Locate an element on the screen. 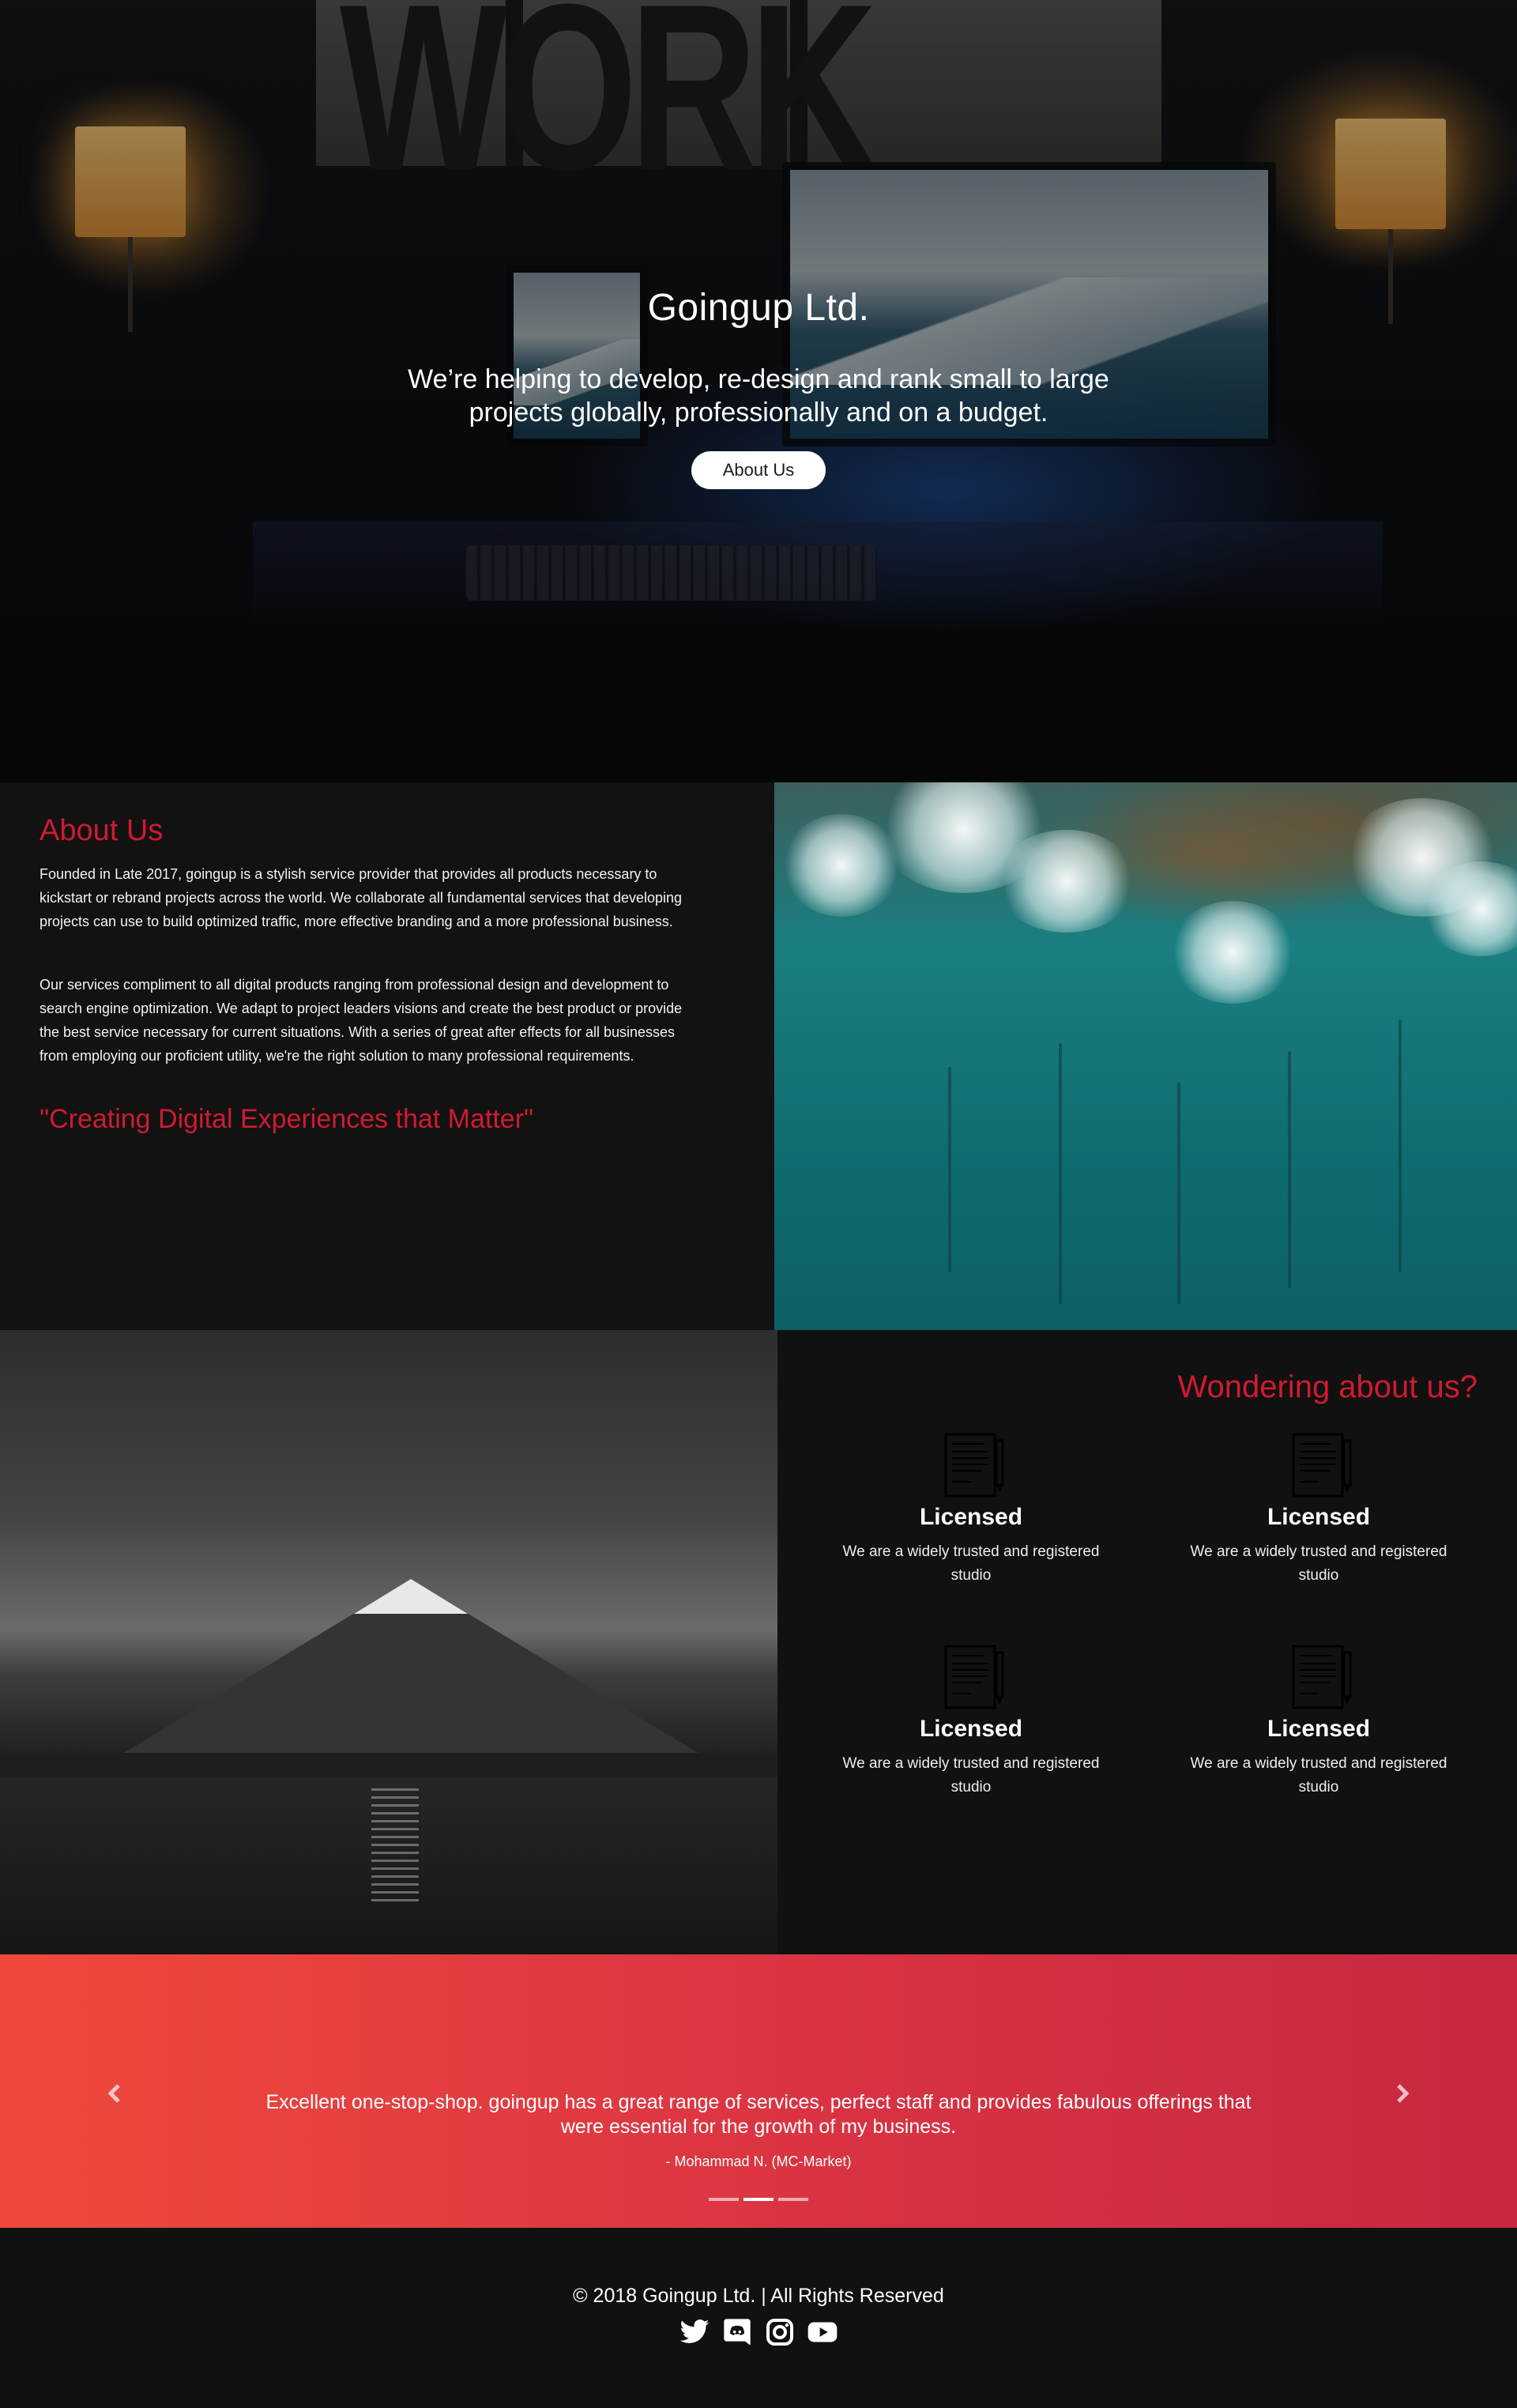 The image size is (1517, 2408). discord-icon is located at coordinates (737, 2332).